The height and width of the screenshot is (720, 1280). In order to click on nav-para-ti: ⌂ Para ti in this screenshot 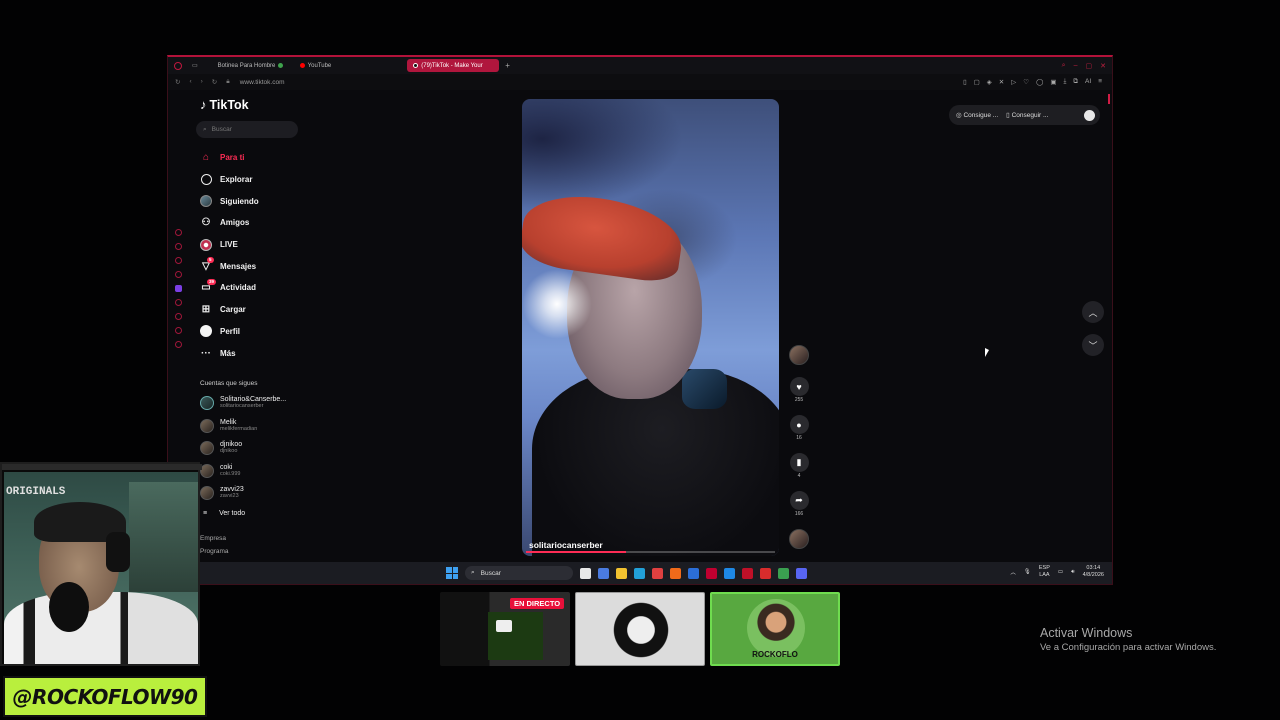, I will do `click(251, 158)`.